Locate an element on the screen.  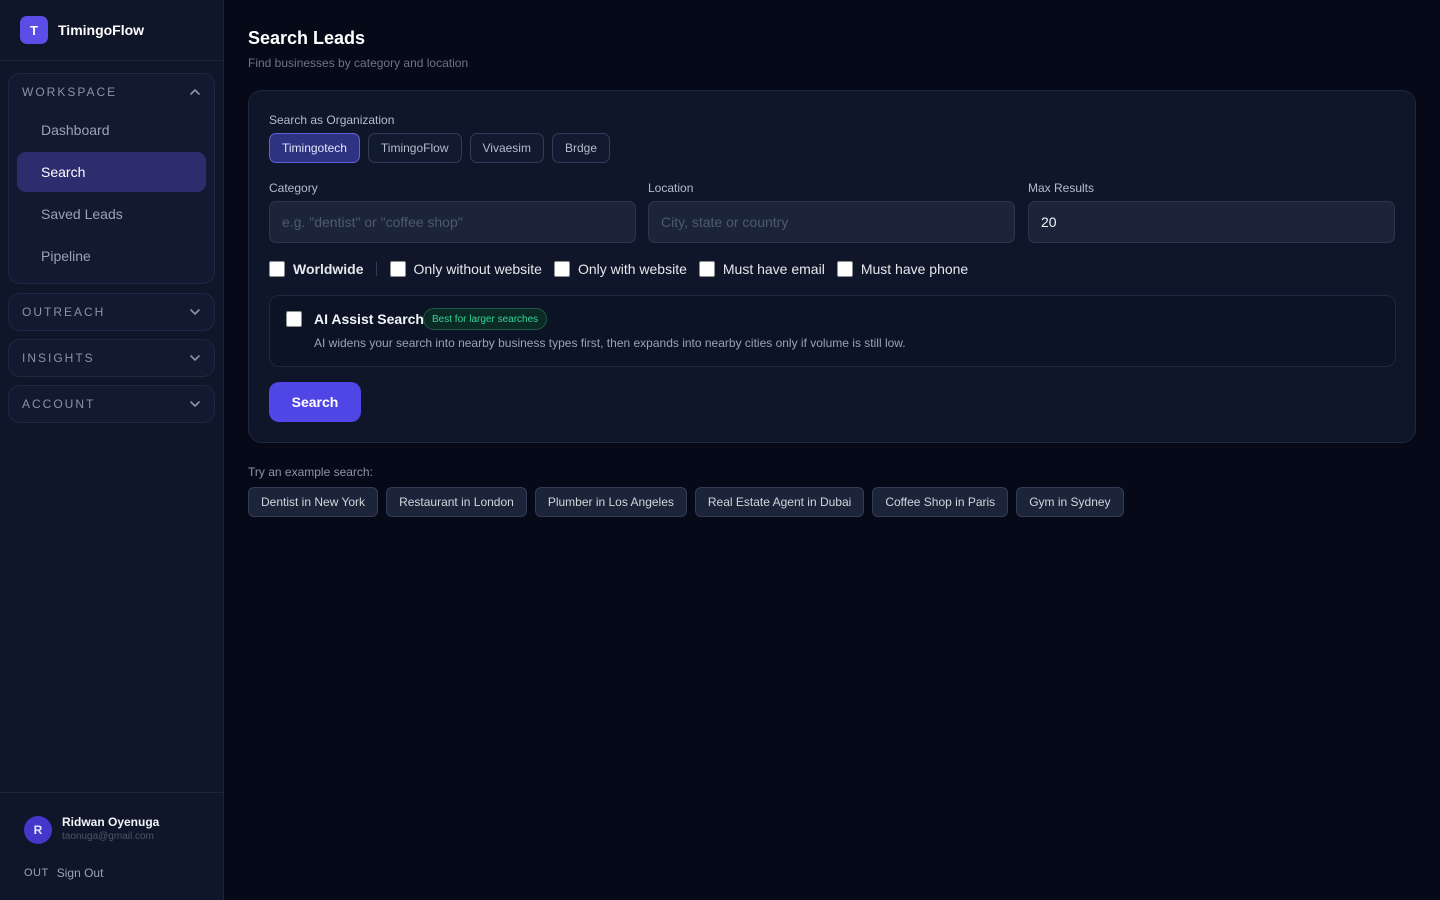
nav-group-account: ACCOUNT is located at coordinates (111, 404).